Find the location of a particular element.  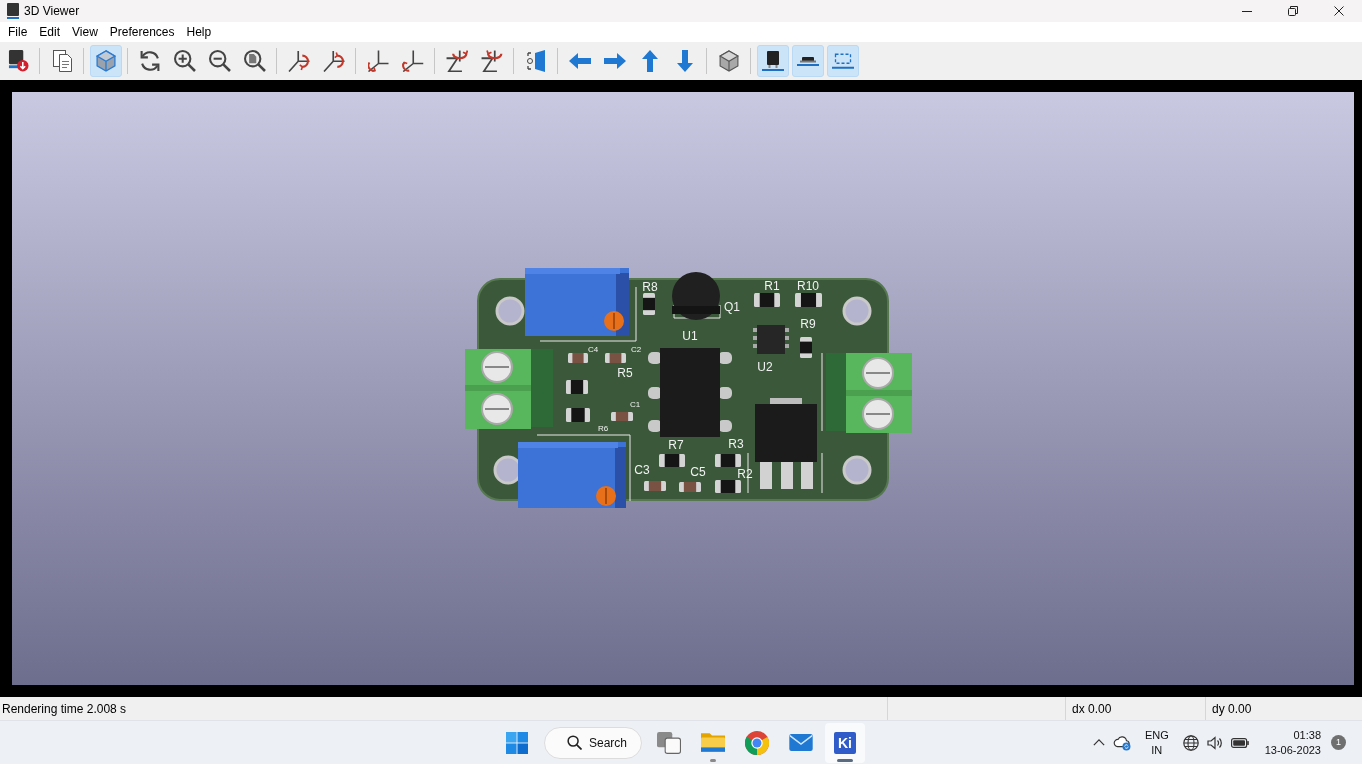

mail-icon is located at coordinates (801, 742).